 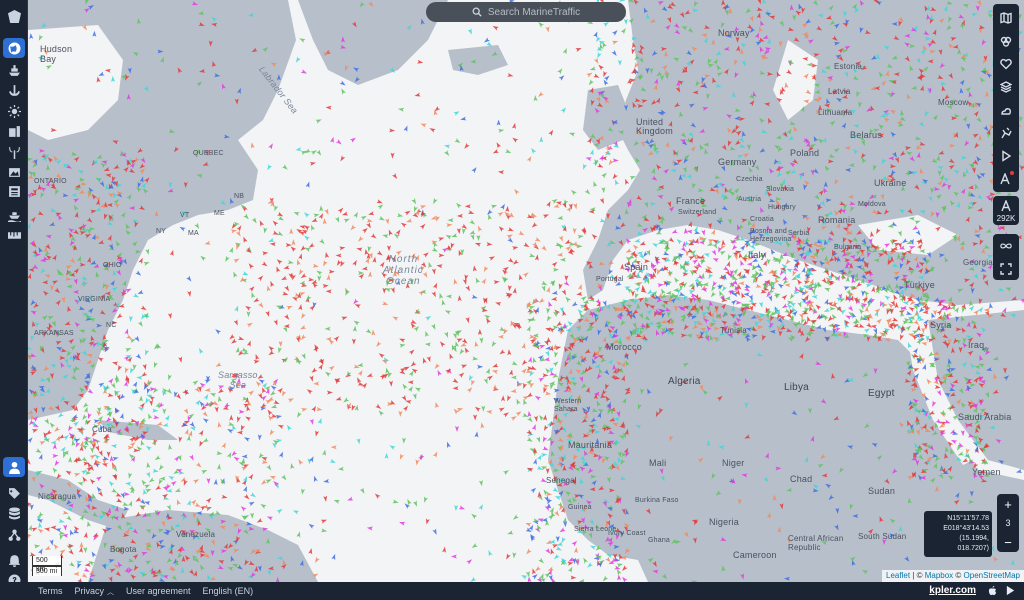 I want to click on newspaper-icon, so click(x=14, y=191).